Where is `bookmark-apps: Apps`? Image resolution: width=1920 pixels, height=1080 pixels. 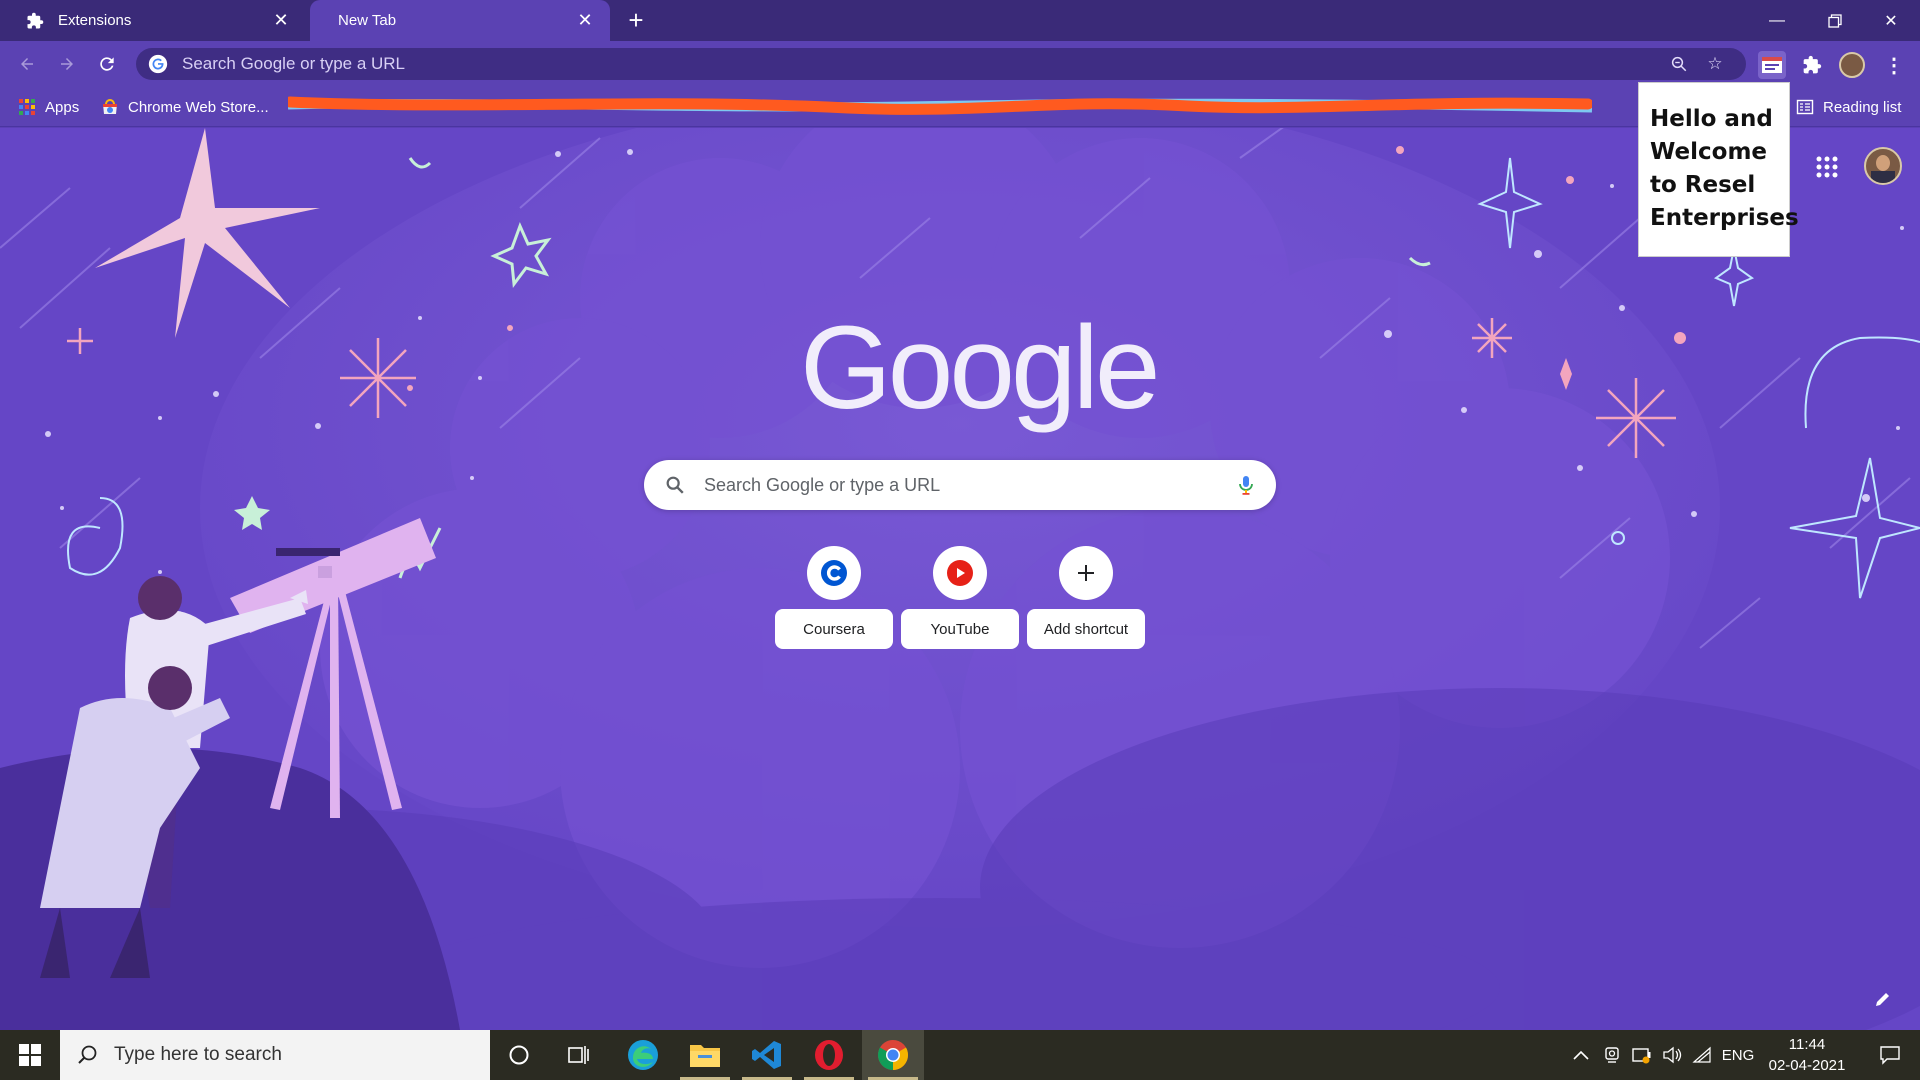
bookmark-apps: Apps is located at coordinates (48, 107).